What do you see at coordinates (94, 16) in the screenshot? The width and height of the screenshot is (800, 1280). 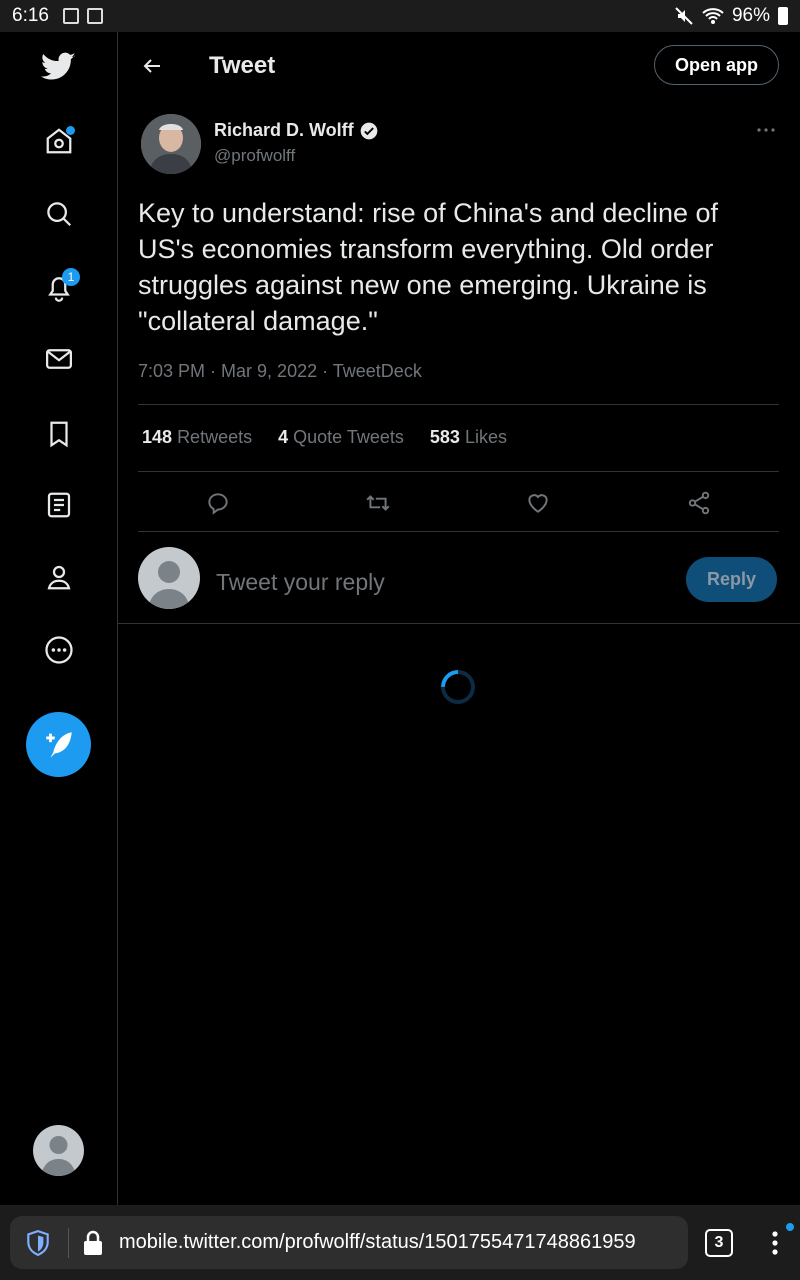 I see `check-notification-icon` at bounding box center [94, 16].